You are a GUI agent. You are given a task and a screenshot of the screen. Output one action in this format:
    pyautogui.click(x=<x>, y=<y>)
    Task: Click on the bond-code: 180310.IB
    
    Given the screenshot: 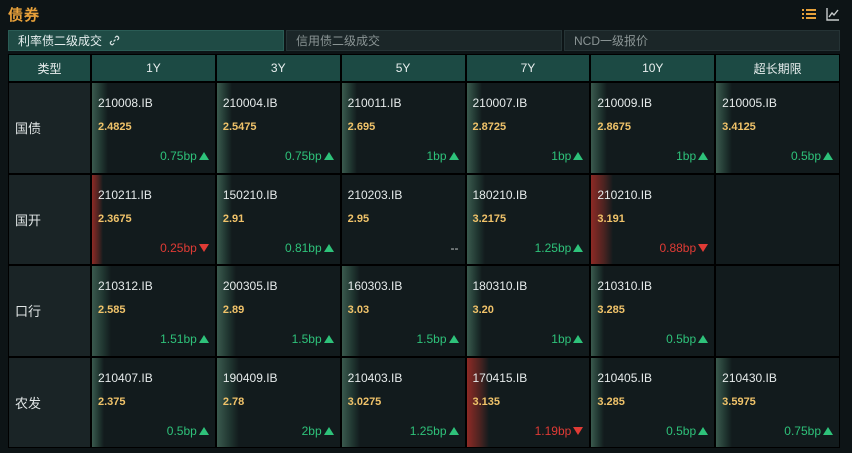 What is the action you would take?
    pyautogui.click(x=500, y=286)
    